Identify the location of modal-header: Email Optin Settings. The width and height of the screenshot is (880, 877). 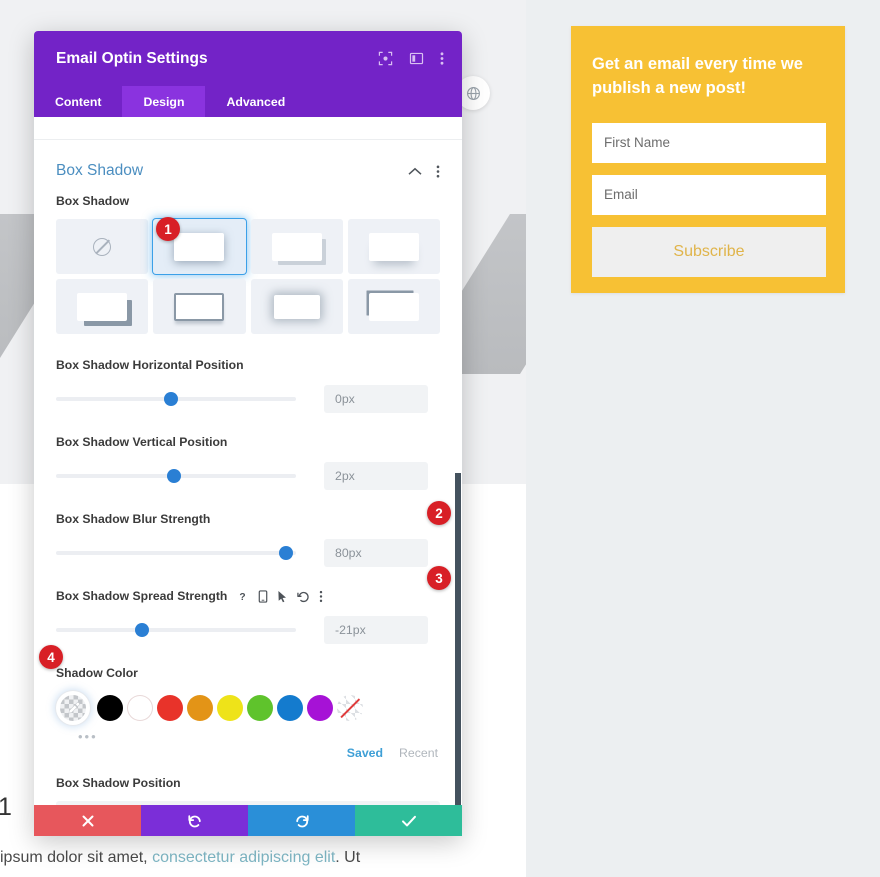
(248, 58).